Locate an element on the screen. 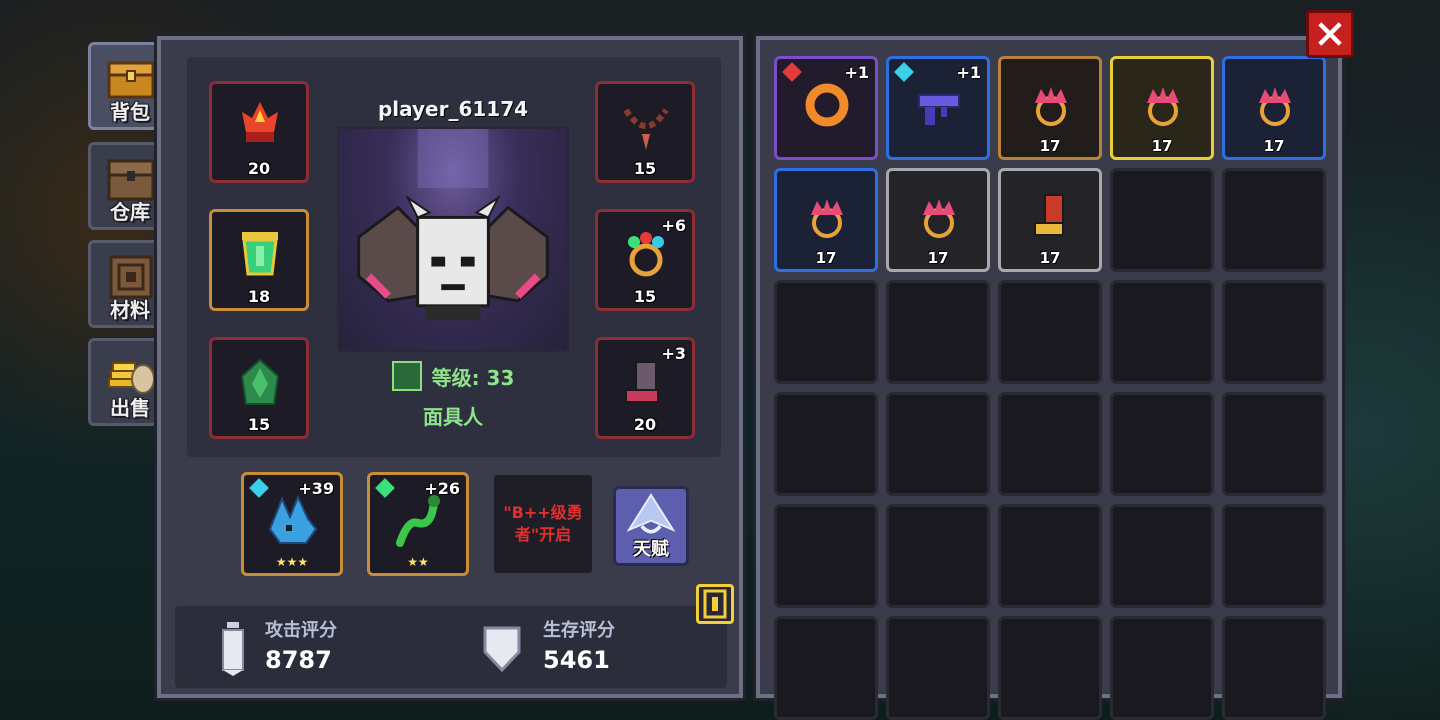 Image resolution: width=1440 pixels, height=720 pixels. close-icon is located at coordinates (1330, 34).